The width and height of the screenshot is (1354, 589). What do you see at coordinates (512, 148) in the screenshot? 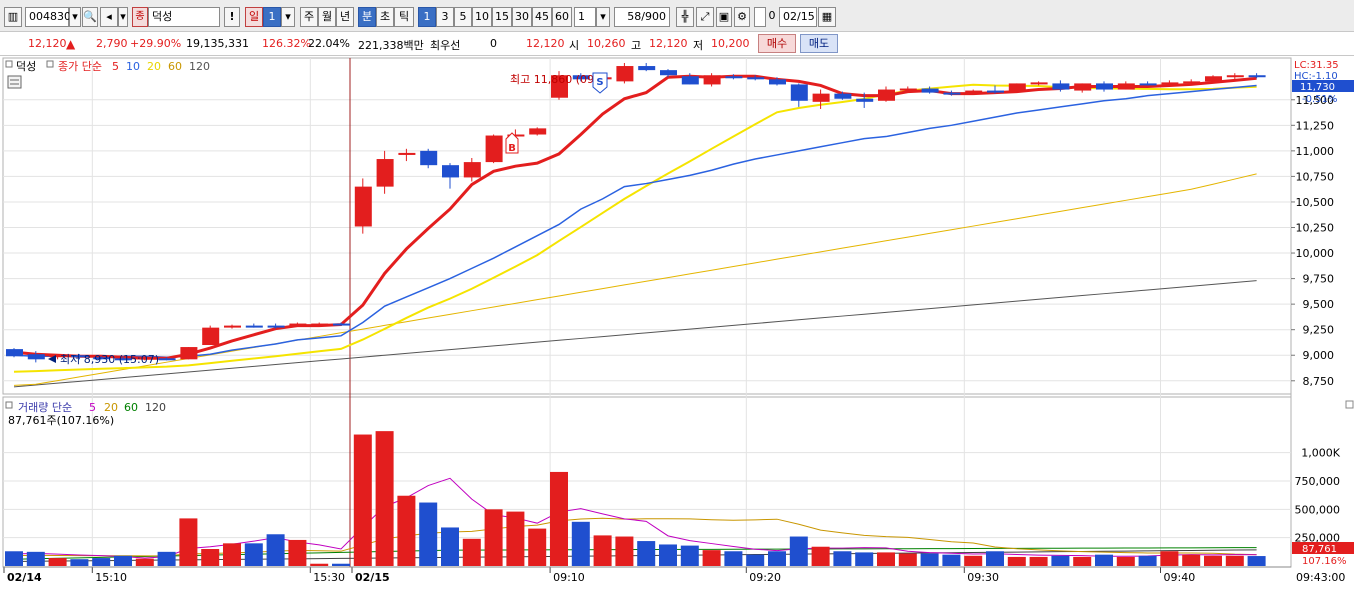
I see `svg-text: B` at bounding box center [512, 148].